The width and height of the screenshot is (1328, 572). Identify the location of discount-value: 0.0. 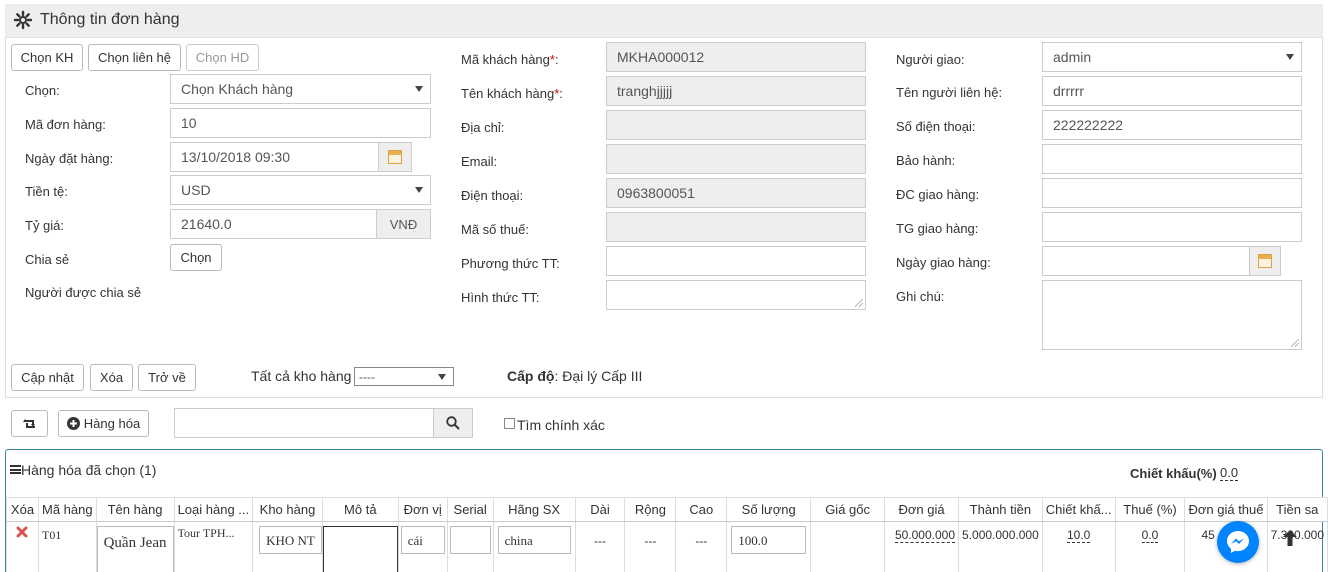
(1229, 473).